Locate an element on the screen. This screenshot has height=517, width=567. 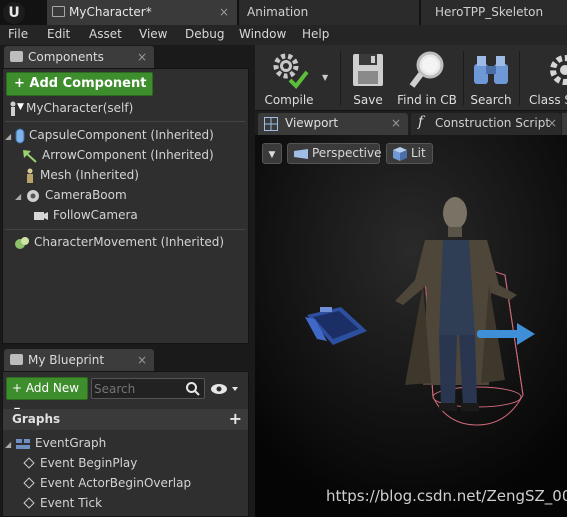
tab-construction-script: f Construction Script × is located at coordinates (486, 124).